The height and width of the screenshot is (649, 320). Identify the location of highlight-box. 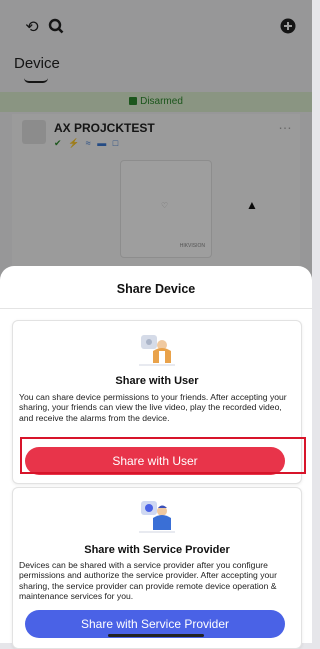
(163, 455).